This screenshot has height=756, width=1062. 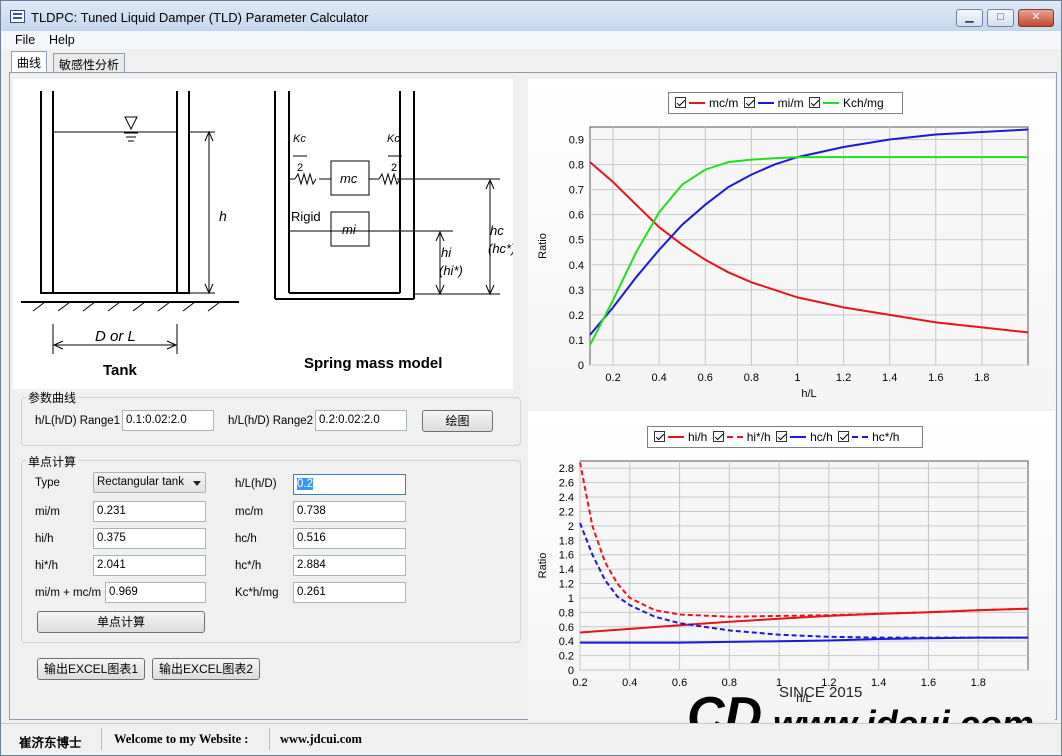 I want to click on hc-h-checkbox, so click(x=782, y=436).